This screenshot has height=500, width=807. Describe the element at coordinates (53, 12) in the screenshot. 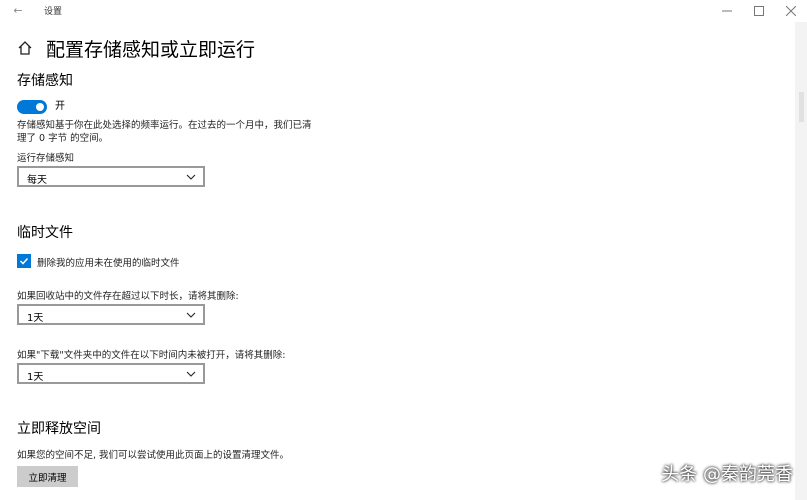

I see `window-title: 设置` at that location.